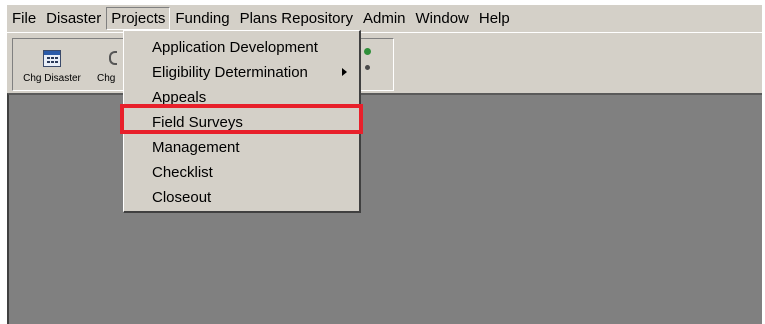  I want to click on menu-item-label: Management, so click(196, 147).